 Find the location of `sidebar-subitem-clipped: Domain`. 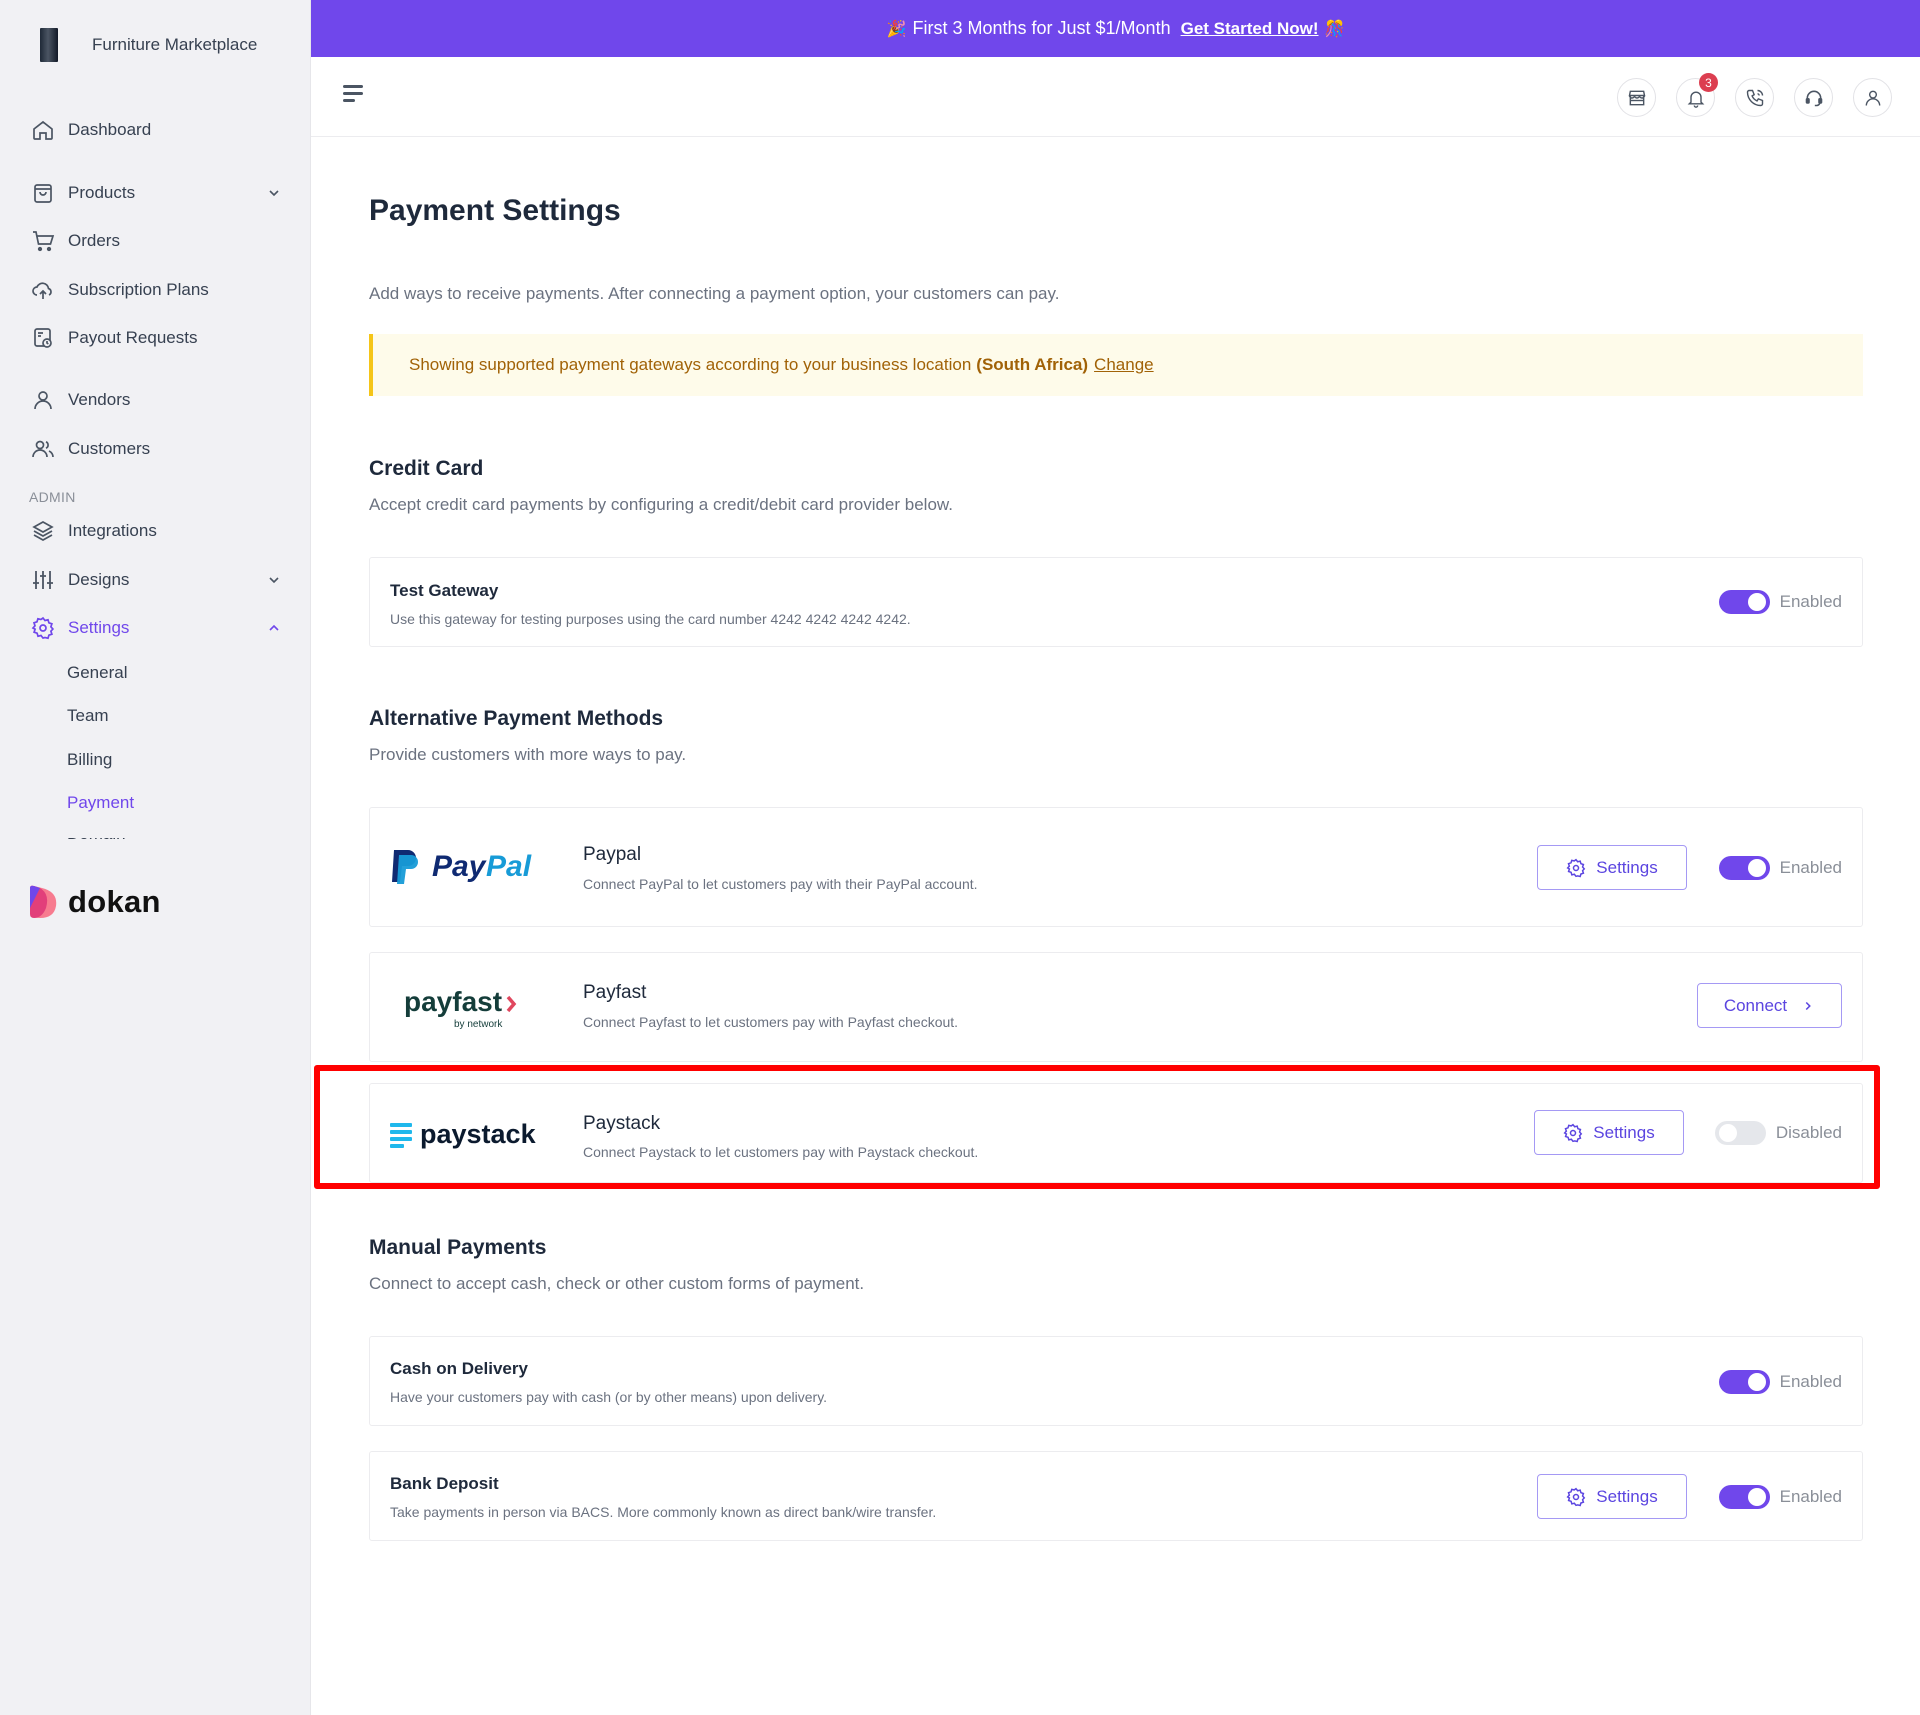

sidebar-subitem-clipped: Domain is located at coordinates (127, 841).